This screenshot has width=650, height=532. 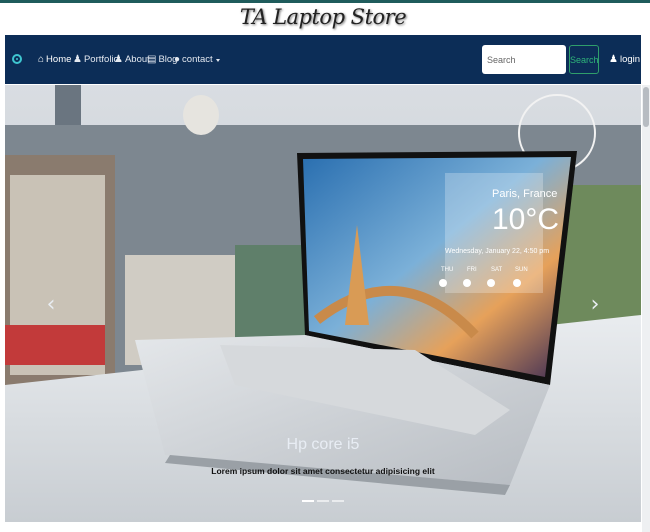 I want to click on carousel-next-button: ›, so click(x=595, y=305).